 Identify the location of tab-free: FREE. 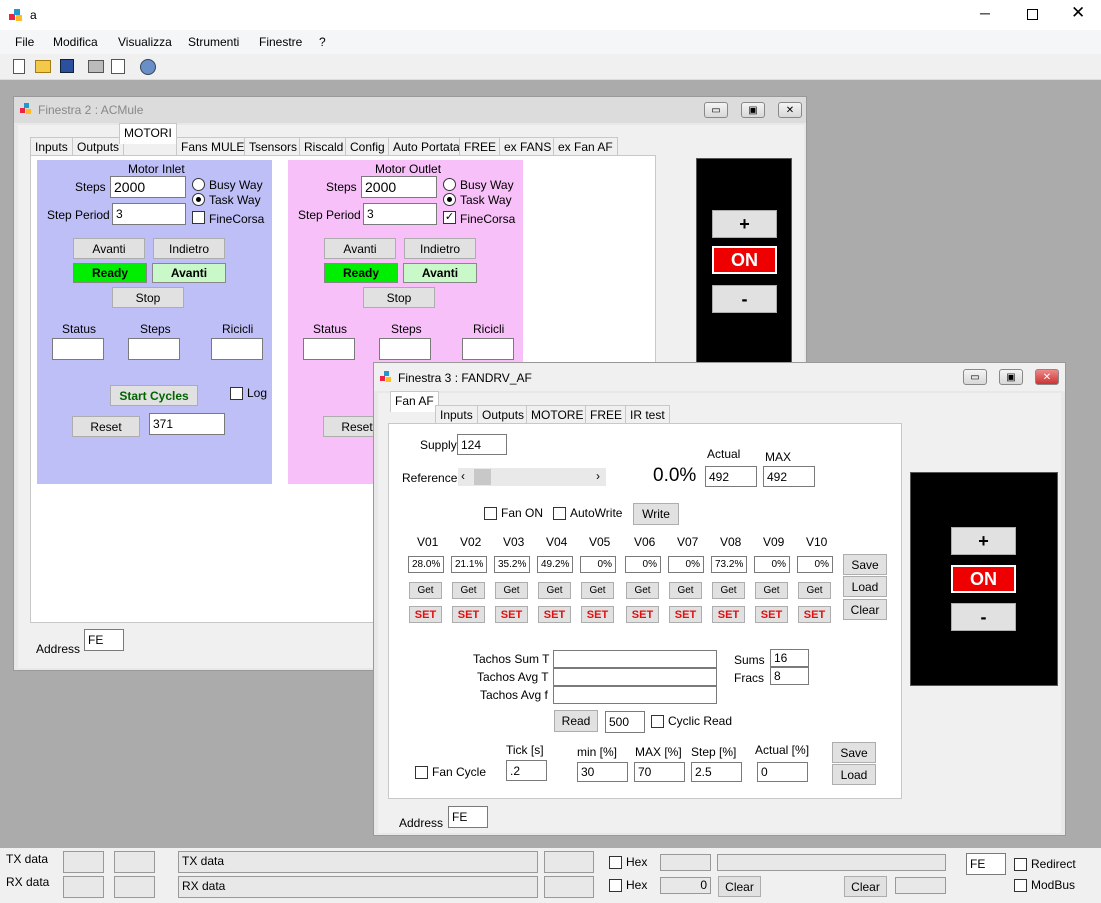
(480, 146).